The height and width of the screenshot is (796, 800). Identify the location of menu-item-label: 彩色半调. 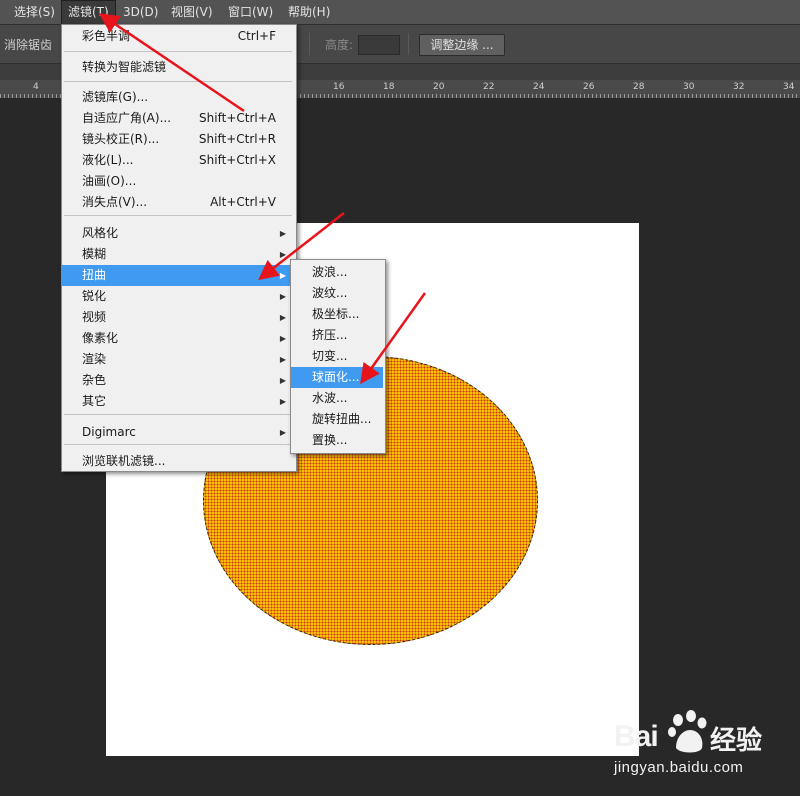
(106, 36).